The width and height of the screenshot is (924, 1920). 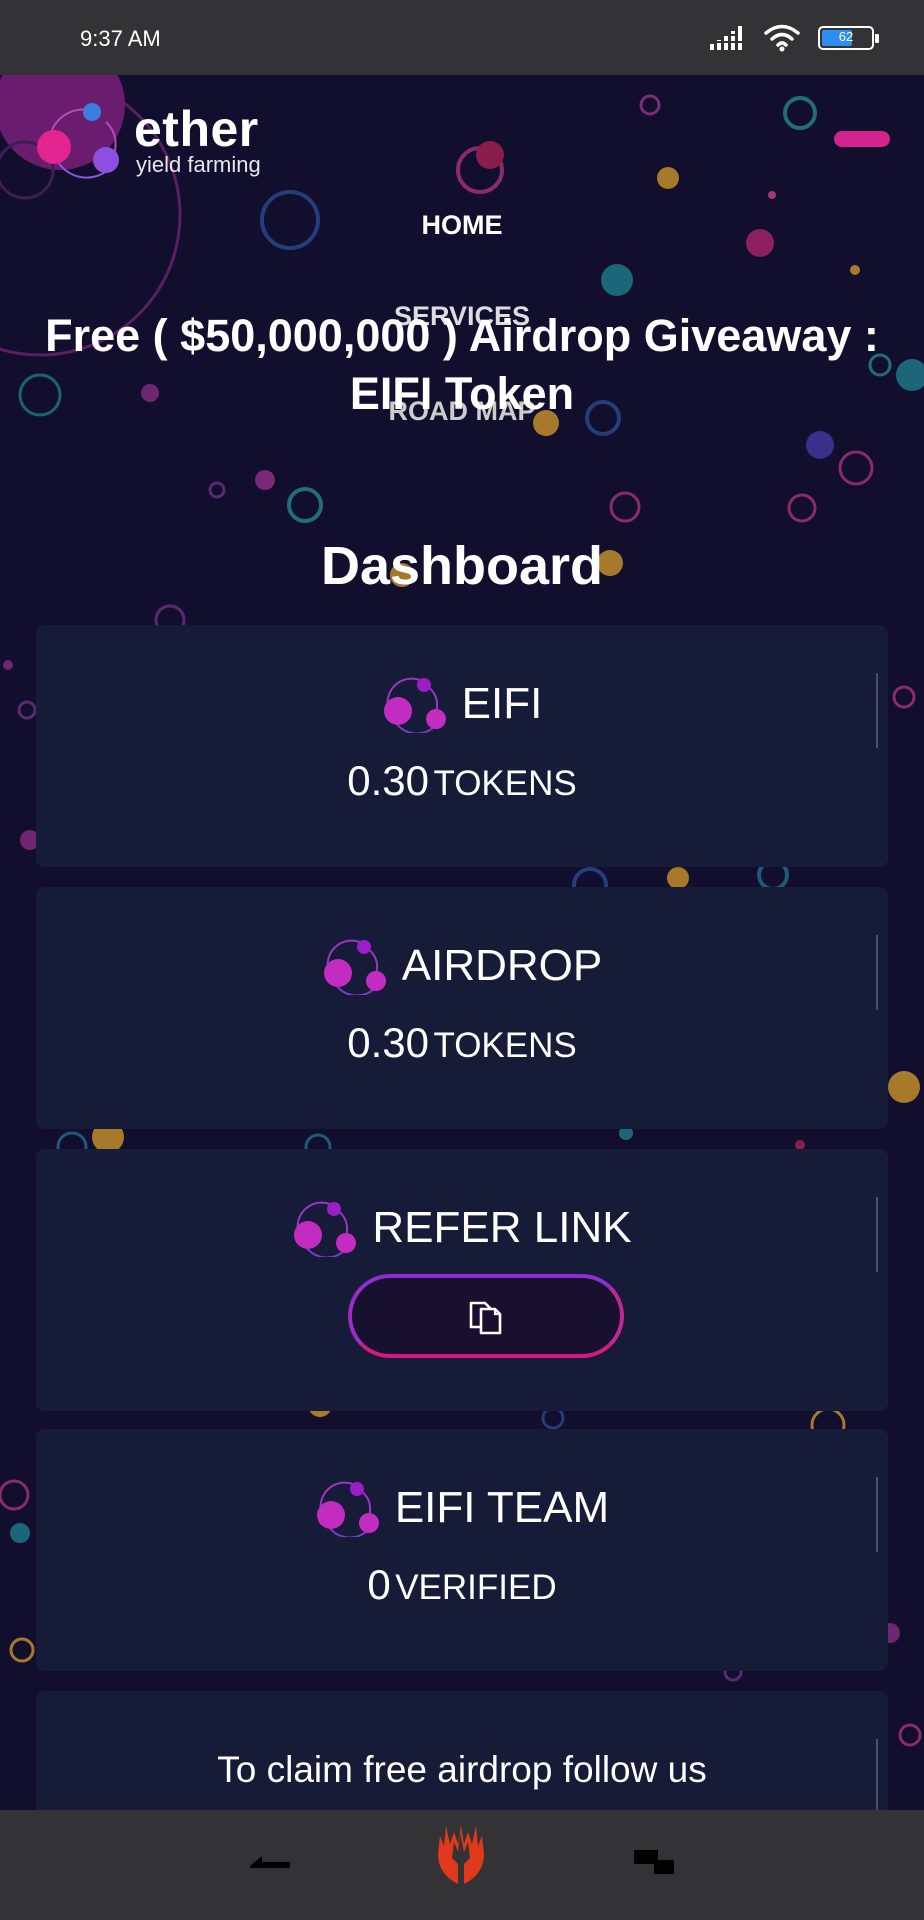 What do you see at coordinates (505, 1045) in the screenshot?
I see `airdrop-unit: TOKENS` at bounding box center [505, 1045].